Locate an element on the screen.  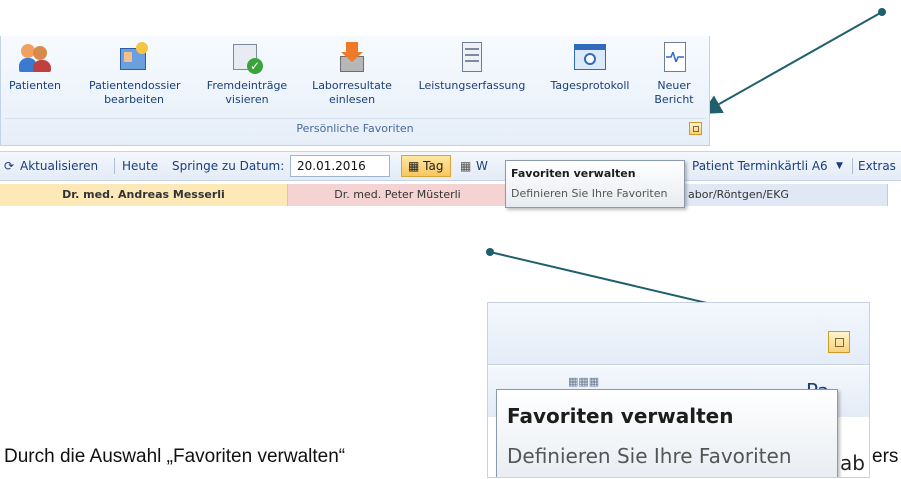
refresh-button: Aktualisieren is located at coordinates (59, 166).